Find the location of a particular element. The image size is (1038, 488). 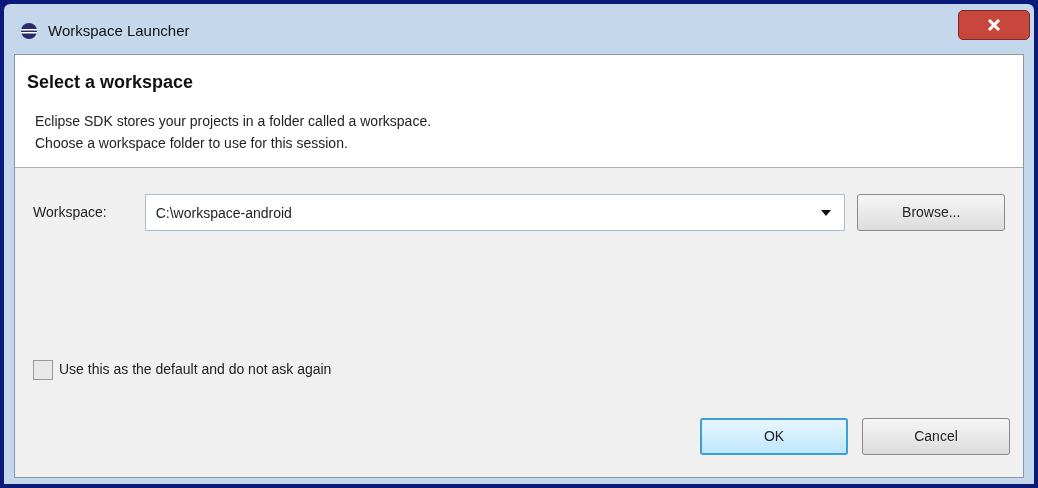

close-button is located at coordinates (994, 25).